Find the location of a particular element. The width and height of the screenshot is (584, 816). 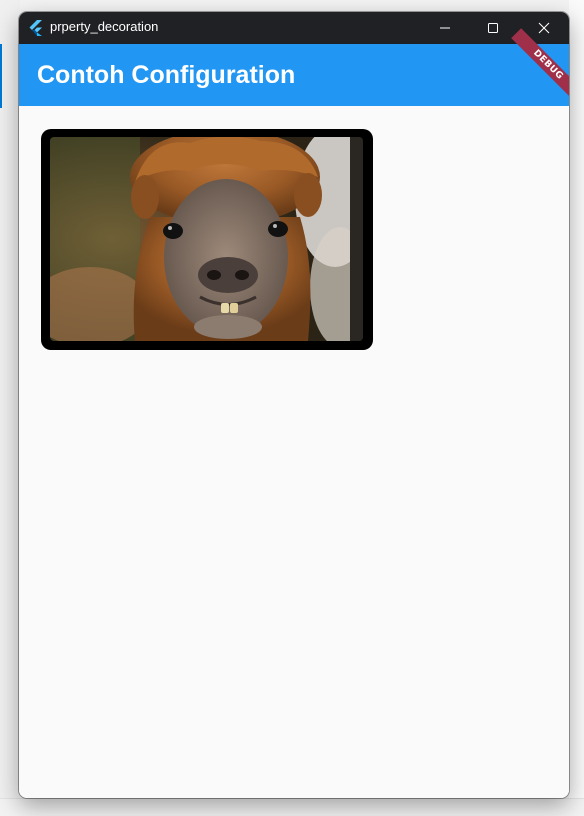

minimize-button is located at coordinates (445, 28).